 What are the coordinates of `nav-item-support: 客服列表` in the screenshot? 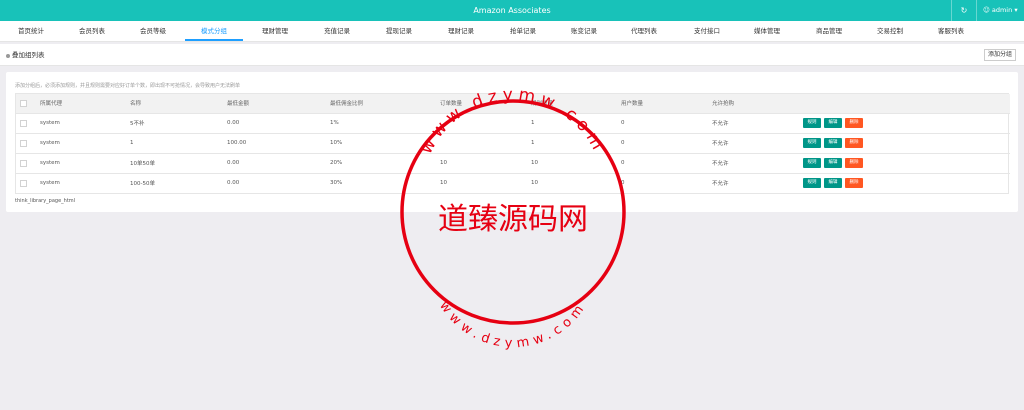 It's located at (951, 31).